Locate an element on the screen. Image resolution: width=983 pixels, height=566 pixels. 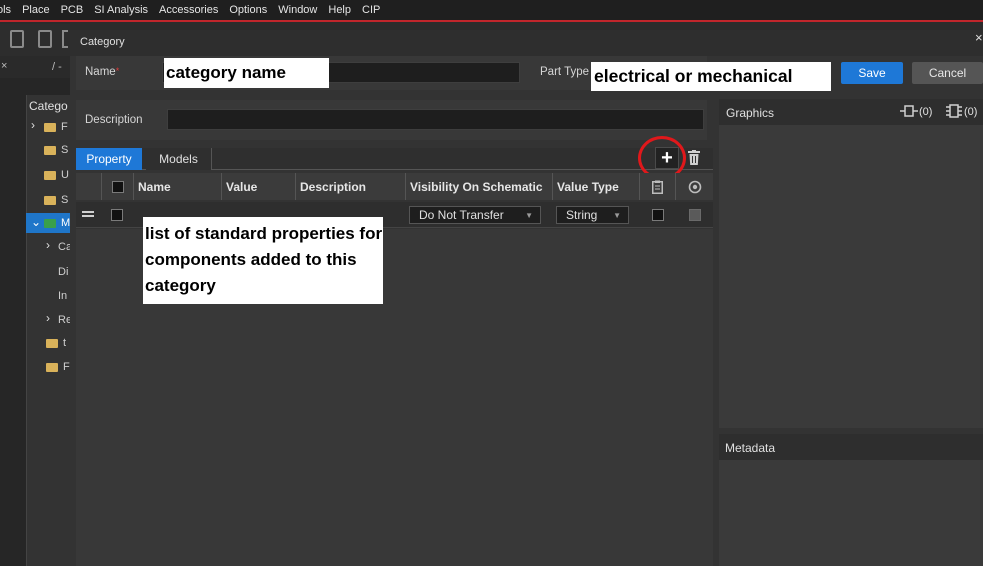
description-input is located at coordinates (435, 119).